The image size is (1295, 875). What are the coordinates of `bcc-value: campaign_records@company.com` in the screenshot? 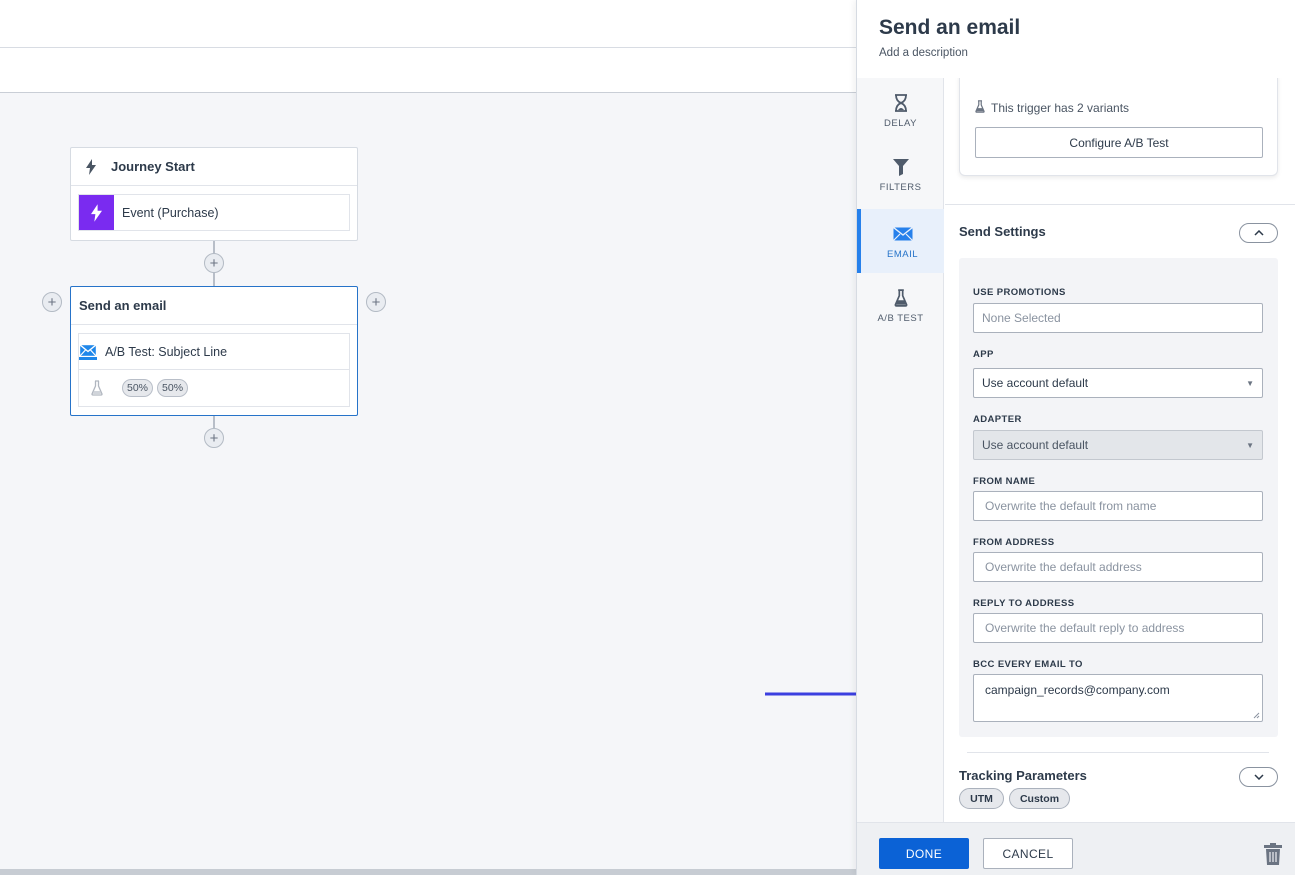 It's located at (1077, 690).